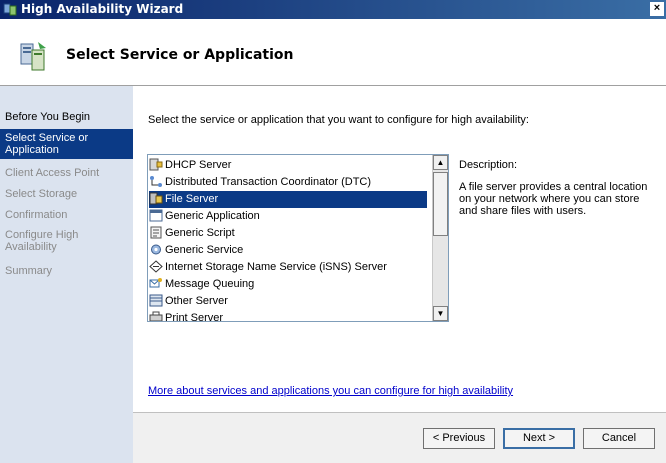  Describe the element at coordinates (156, 181) in the screenshot. I see `dtc-icon` at that location.